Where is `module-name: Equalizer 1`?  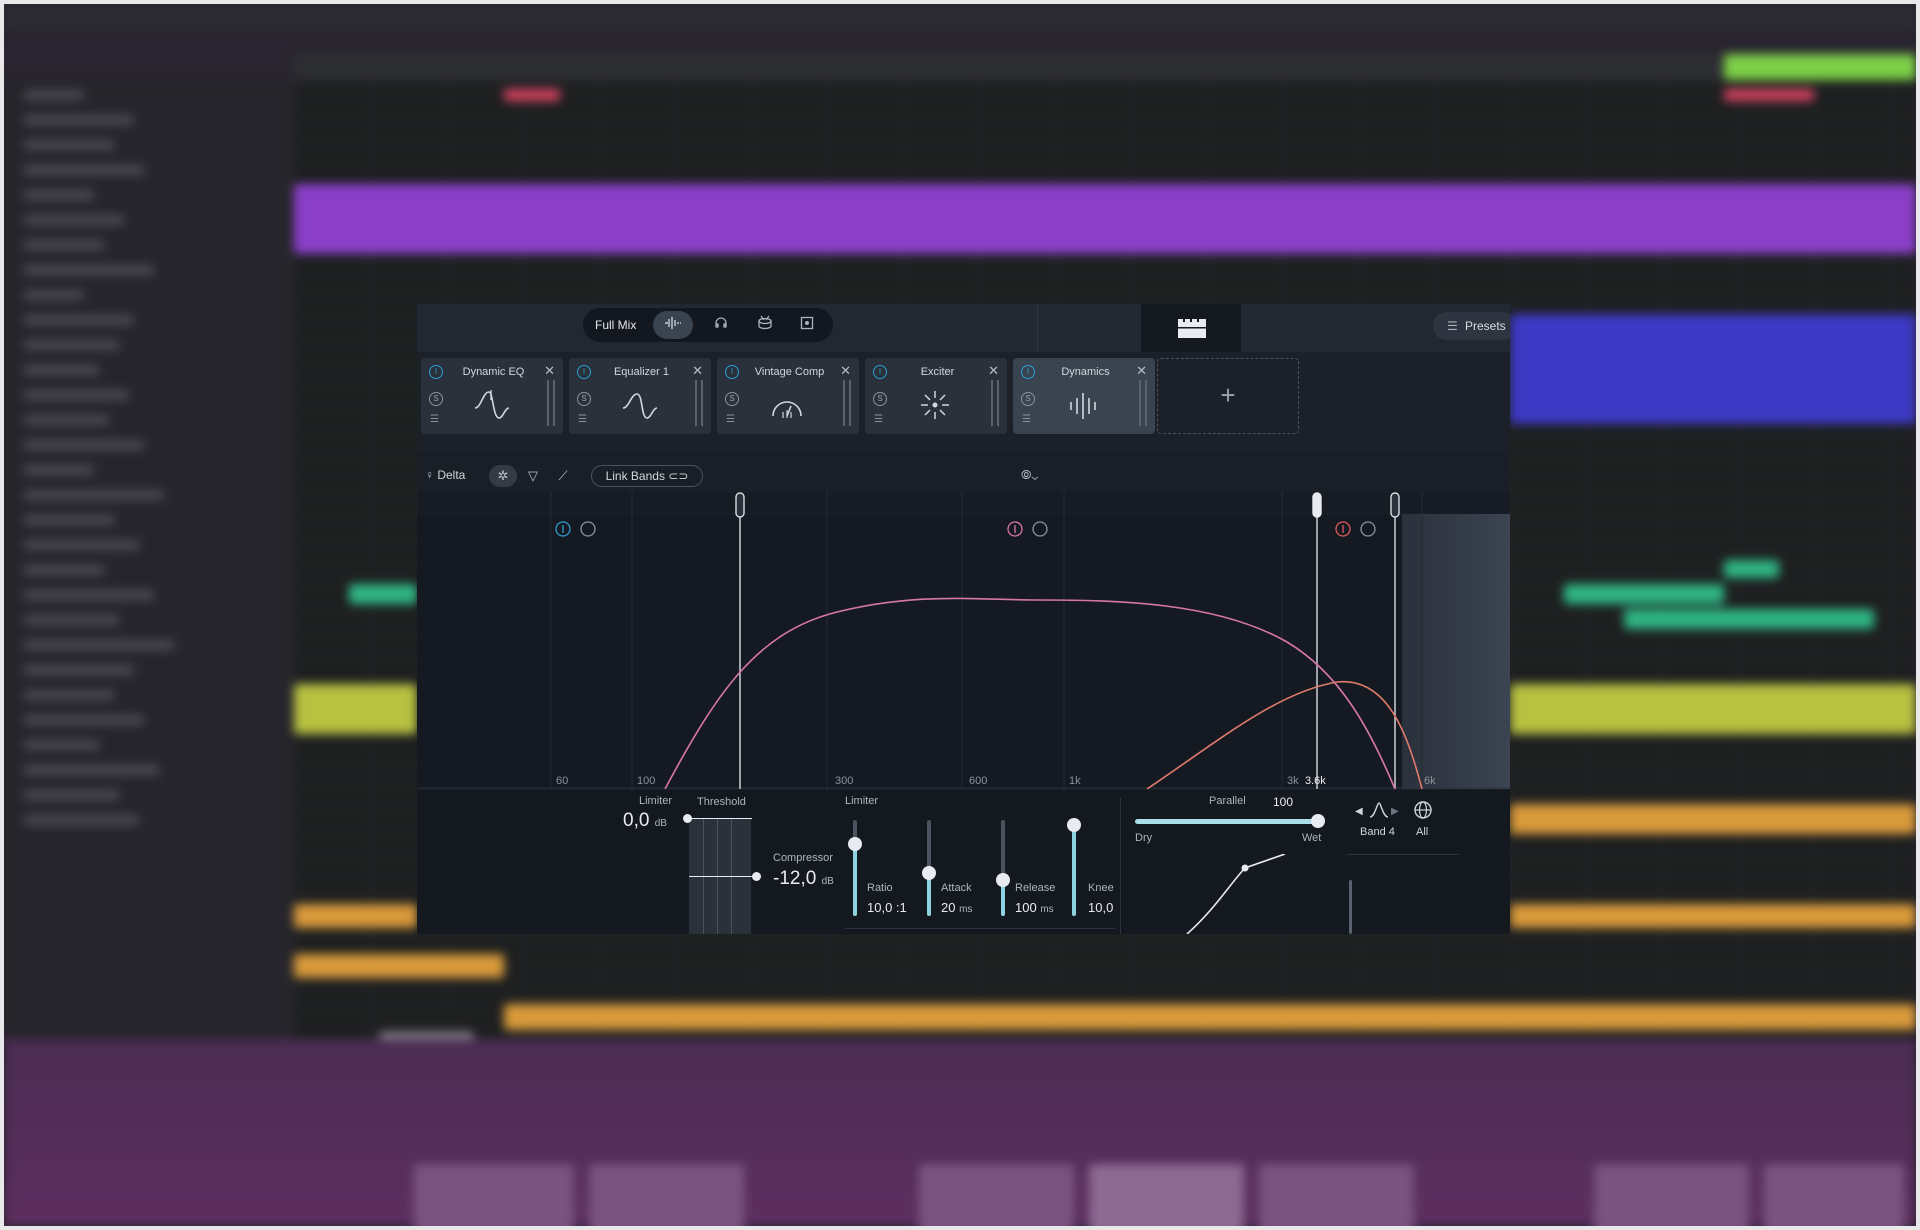
module-name: Equalizer 1 is located at coordinates (641, 372).